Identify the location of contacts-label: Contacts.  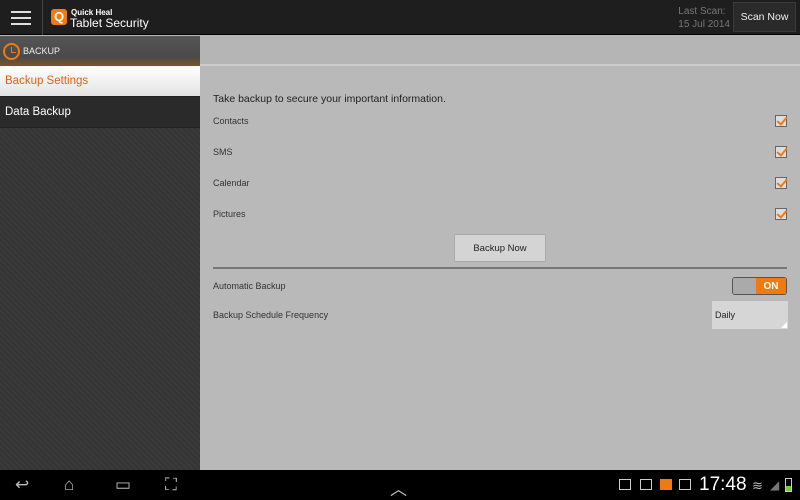
(231, 121).